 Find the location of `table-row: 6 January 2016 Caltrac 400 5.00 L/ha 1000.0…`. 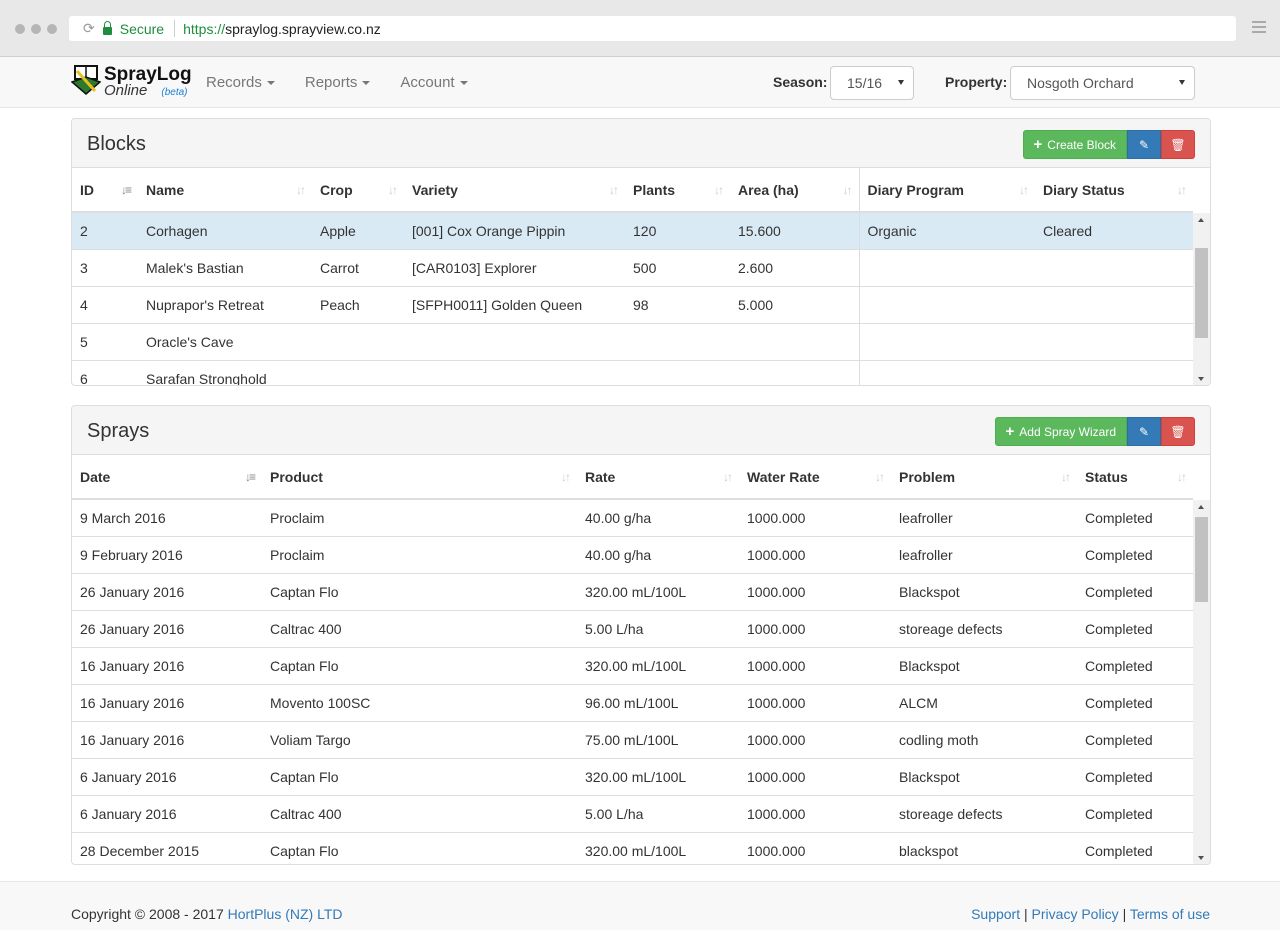

table-row: 6 January 2016 Caltrac 400 5.00 L/ha 1000.0… is located at coordinates (632, 813).